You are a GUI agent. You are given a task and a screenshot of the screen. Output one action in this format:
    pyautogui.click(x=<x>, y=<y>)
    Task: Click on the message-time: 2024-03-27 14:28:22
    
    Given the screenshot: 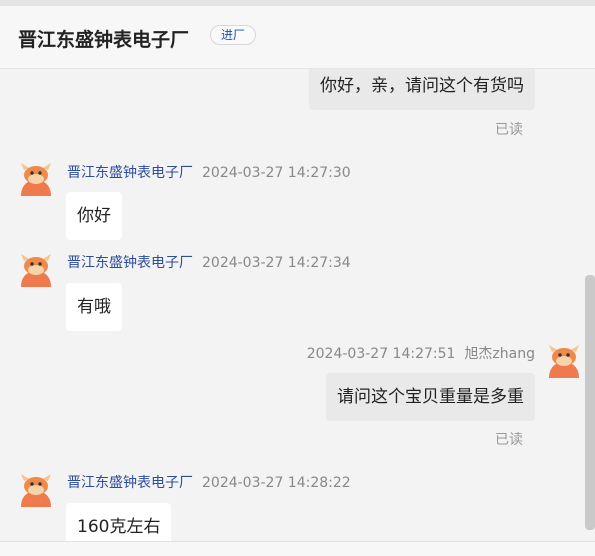 What is the action you would take?
    pyautogui.click(x=276, y=483)
    